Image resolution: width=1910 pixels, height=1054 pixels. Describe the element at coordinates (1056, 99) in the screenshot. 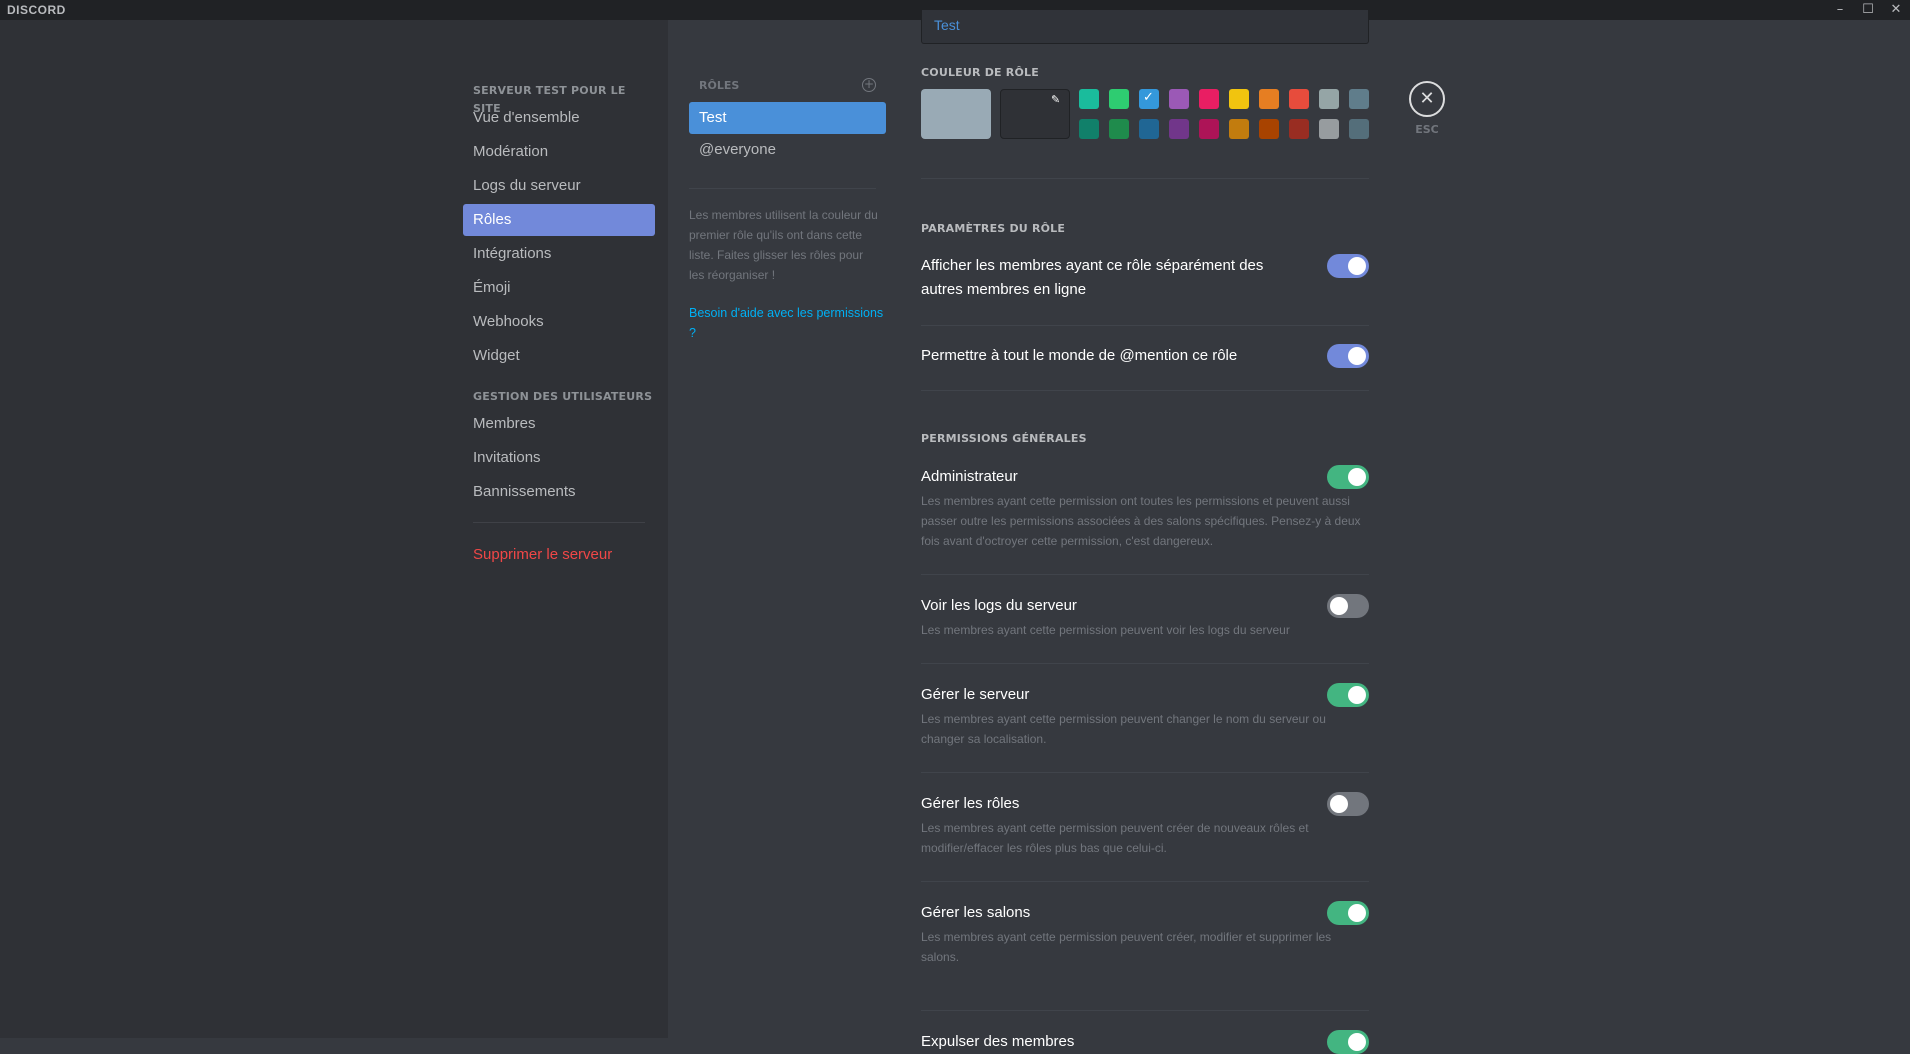

I see `eyedropper-icon: ✎` at that location.